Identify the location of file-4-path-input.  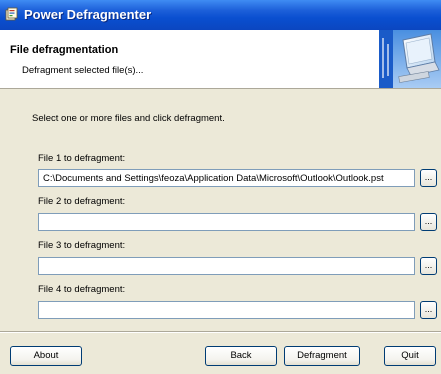
(226, 310).